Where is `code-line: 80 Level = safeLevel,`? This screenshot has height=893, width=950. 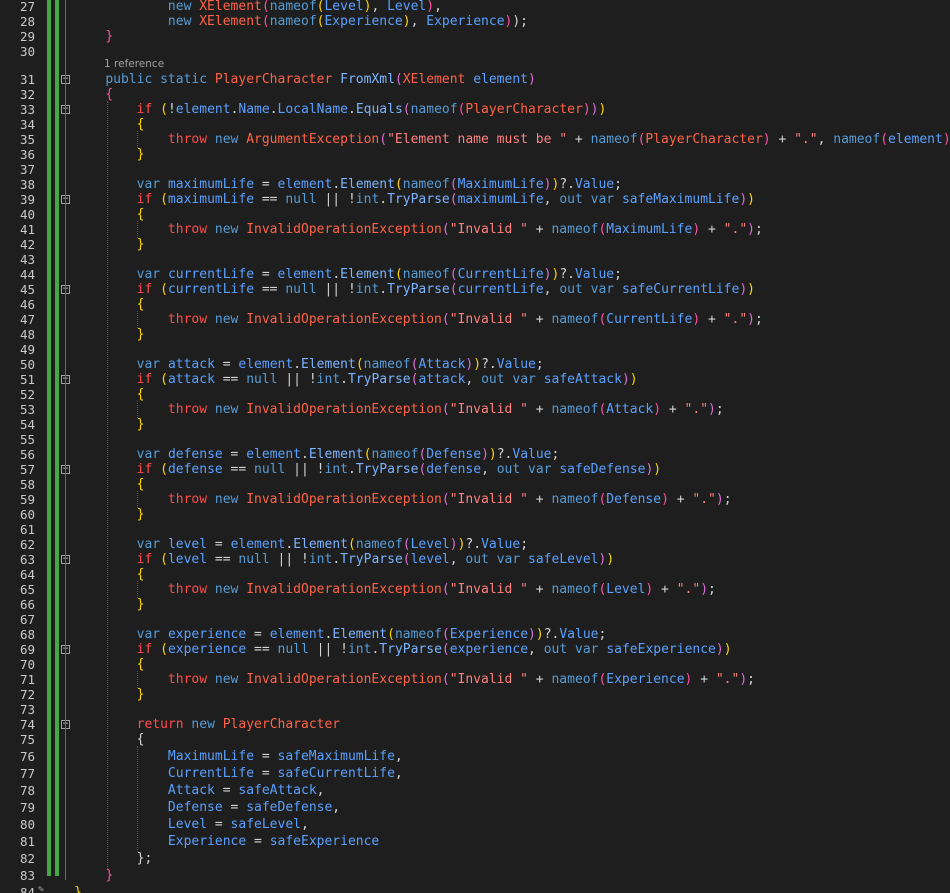 code-line: 80 Level = safeLevel, is located at coordinates (475, 824).